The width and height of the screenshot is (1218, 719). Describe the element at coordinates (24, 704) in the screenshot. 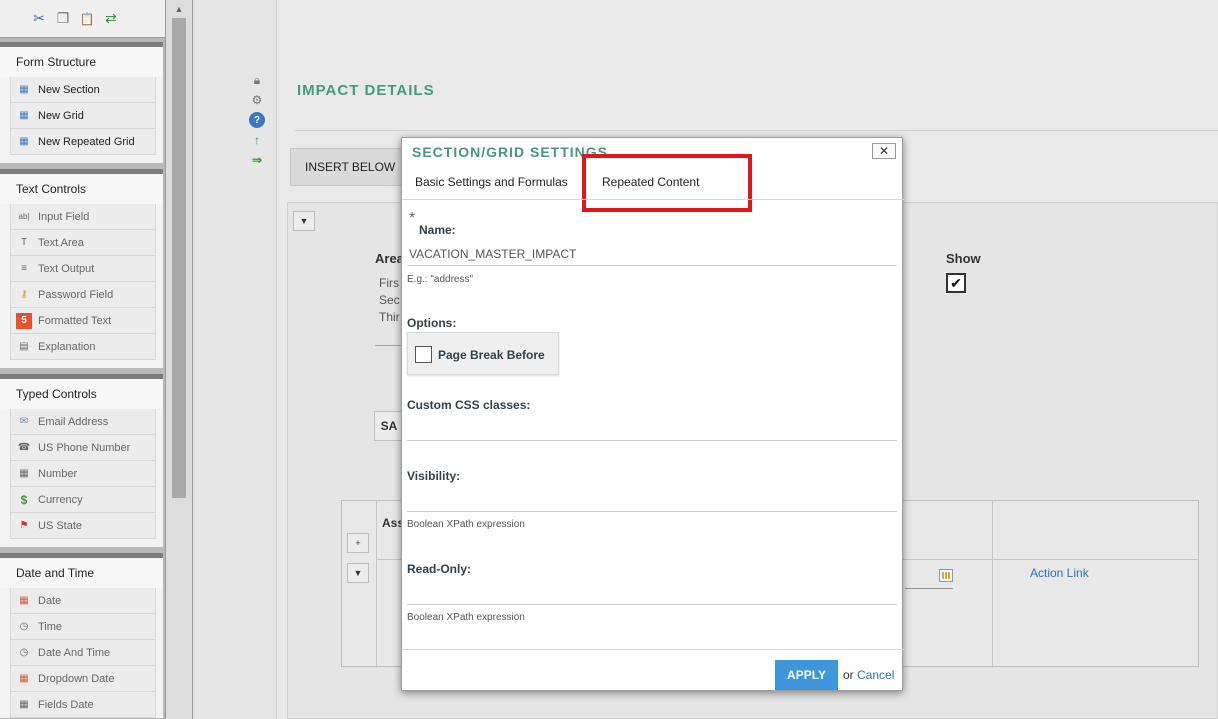

I see `fields-date-icon: ▦` at that location.